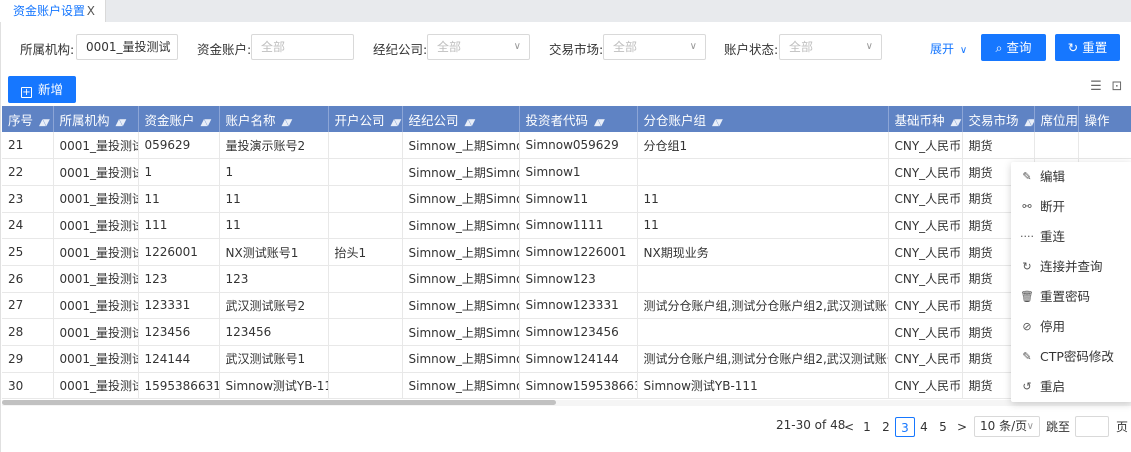 The height and width of the screenshot is (452, 1131). What do you see at coordinates (566, 403) in the screenshot?
I see `horizontal-scrollbar` at bounding box center [566, 403].